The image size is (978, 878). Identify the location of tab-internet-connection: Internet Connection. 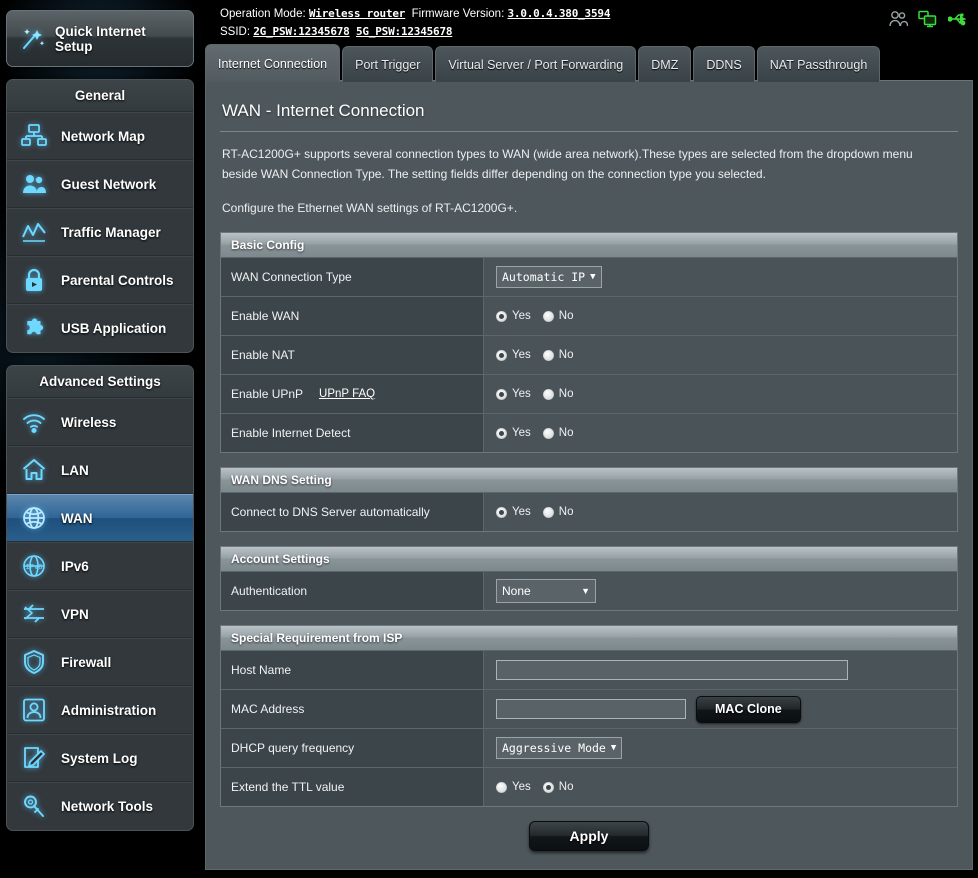
(273, 63).